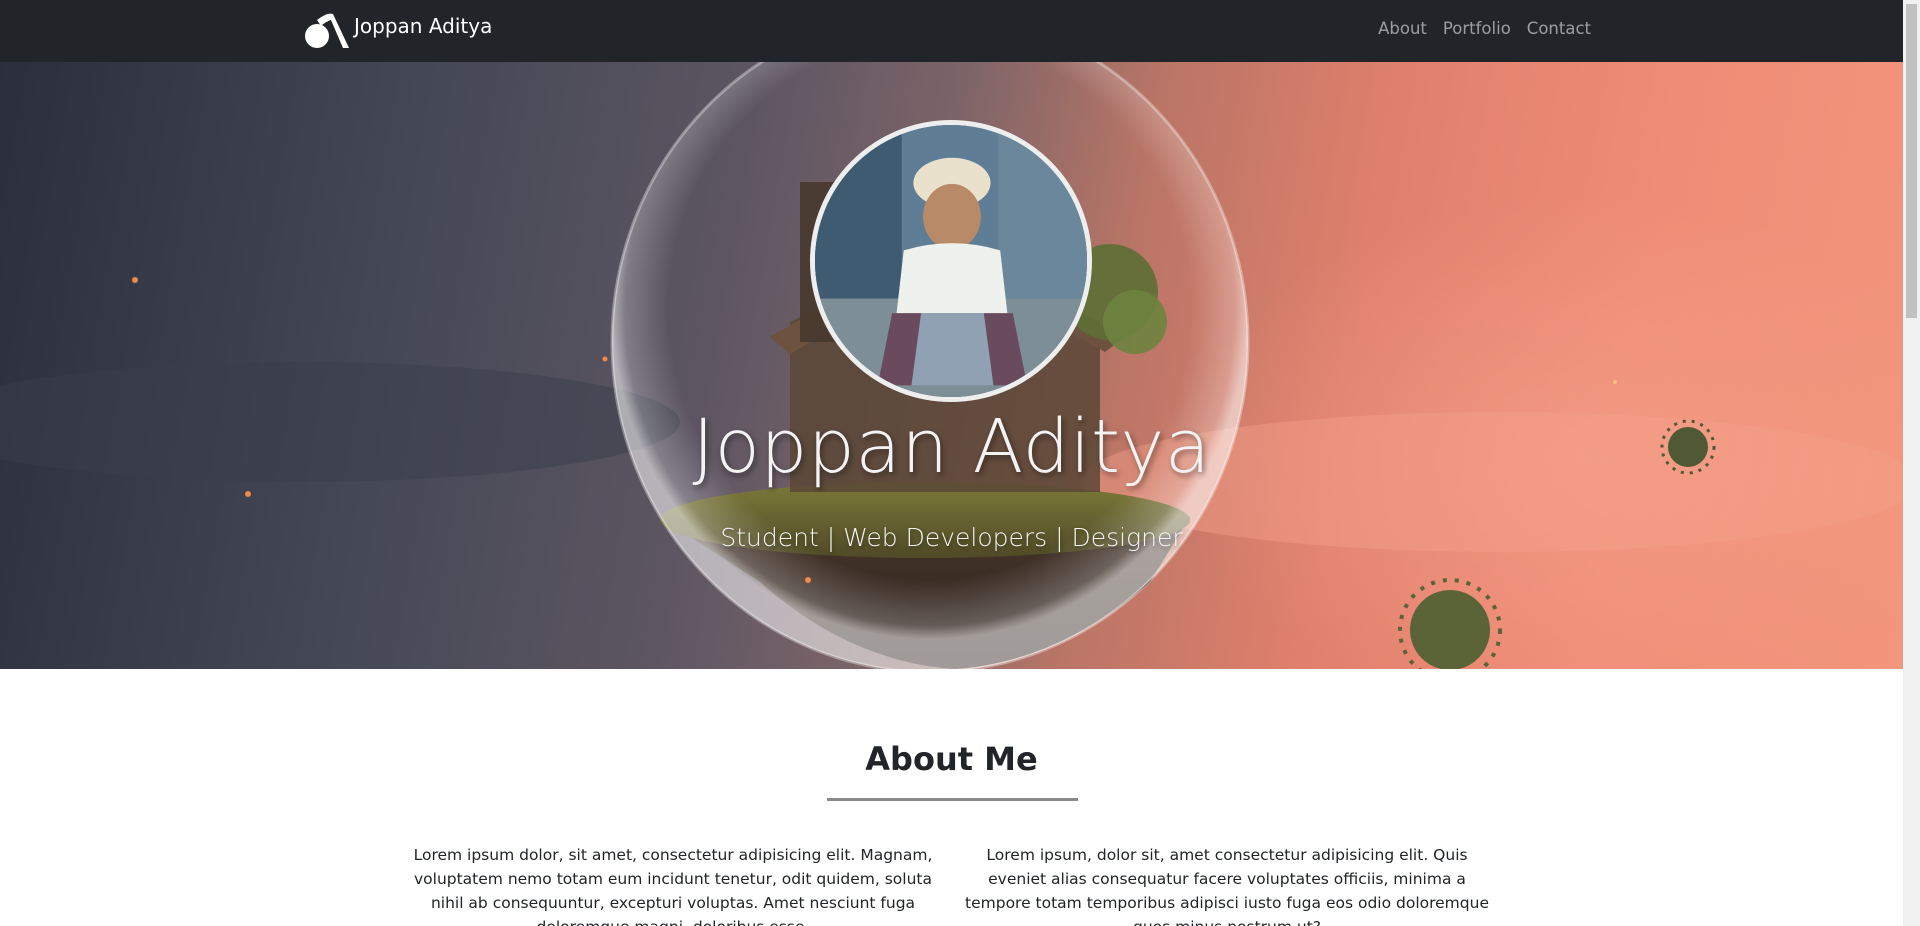 This screenshot has width=1920, height=926. What do you see at coordinates (1911, 463) in the screenshot?
I see `page-scrollbar` at bounding box center [1911, 463].